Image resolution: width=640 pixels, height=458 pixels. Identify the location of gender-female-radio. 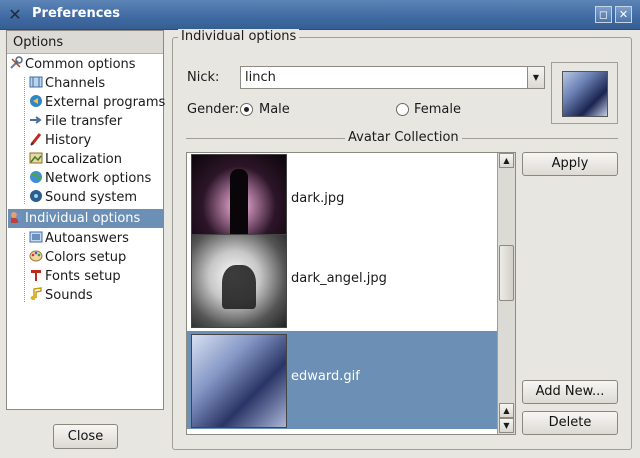
(402, 109).